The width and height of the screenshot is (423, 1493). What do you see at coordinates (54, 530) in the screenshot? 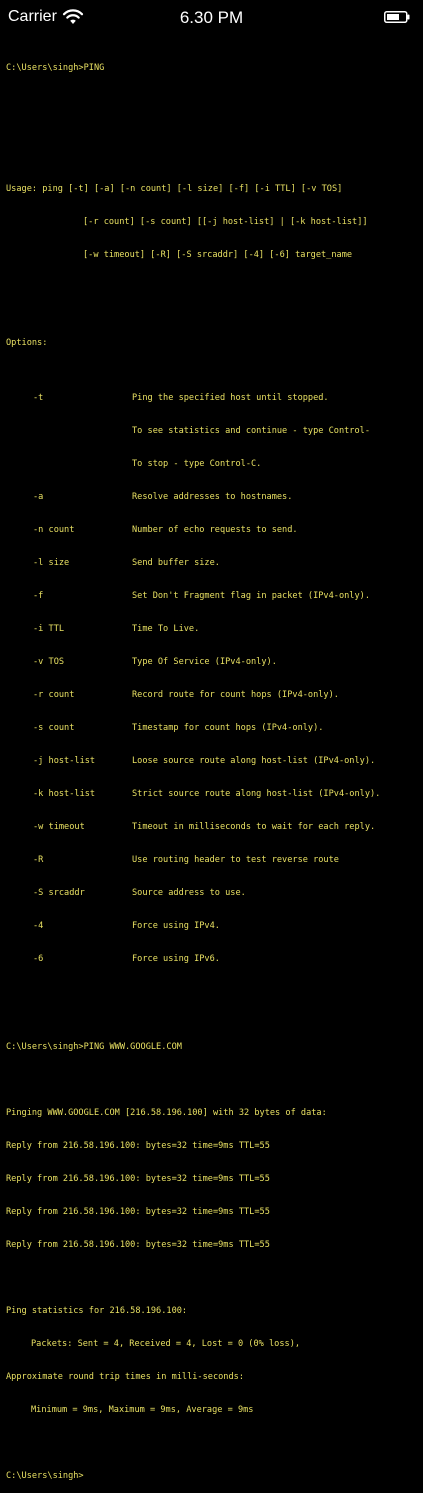
I see `option-flag: -n count` at bounding box center [54, 530].